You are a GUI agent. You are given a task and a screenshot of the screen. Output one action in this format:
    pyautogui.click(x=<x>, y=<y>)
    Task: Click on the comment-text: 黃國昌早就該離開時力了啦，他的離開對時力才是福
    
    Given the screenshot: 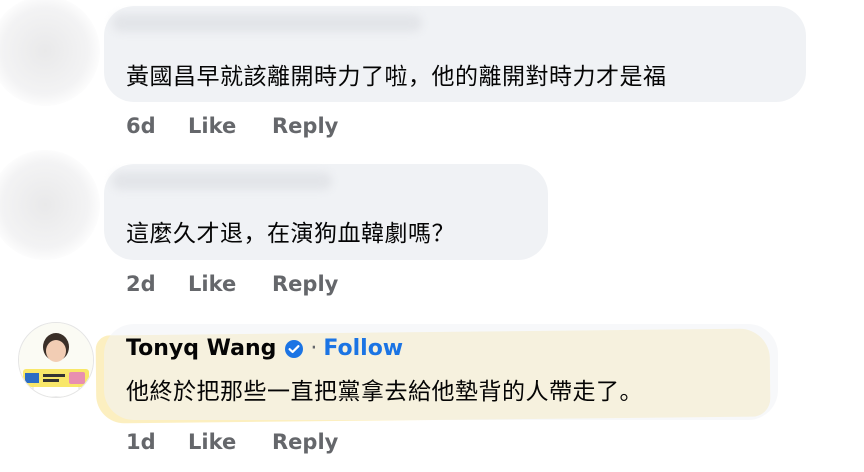 What is the action you would take?
    pyautogui.click(x=396, y=77)
    